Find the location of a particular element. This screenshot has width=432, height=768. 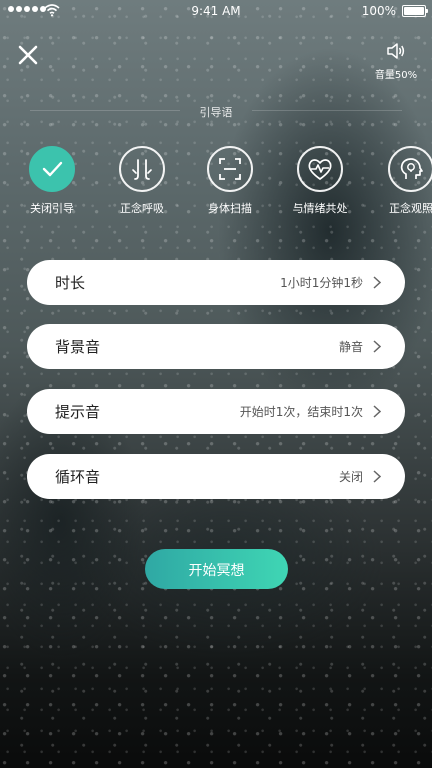

close-button is located at coordinates (28, 55).